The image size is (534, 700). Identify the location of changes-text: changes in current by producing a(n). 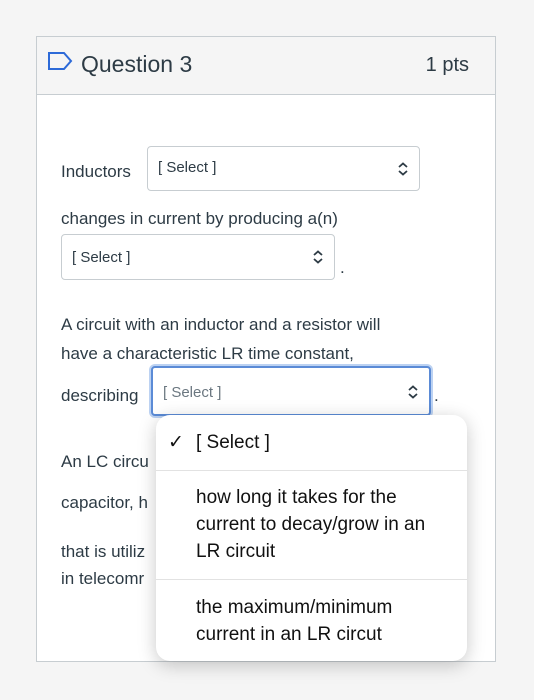
(199, 218).